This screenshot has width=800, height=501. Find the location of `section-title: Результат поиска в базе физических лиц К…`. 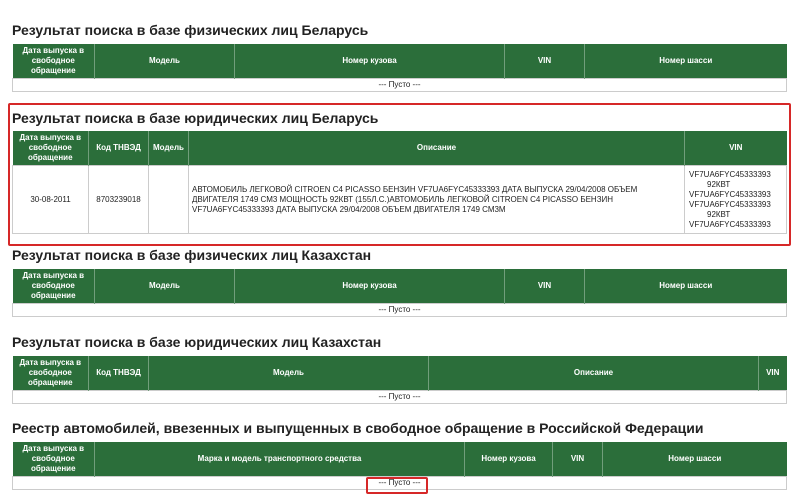

section-title: Результат поиска в базе физических лиц К… is located at coordinates (192, 255).